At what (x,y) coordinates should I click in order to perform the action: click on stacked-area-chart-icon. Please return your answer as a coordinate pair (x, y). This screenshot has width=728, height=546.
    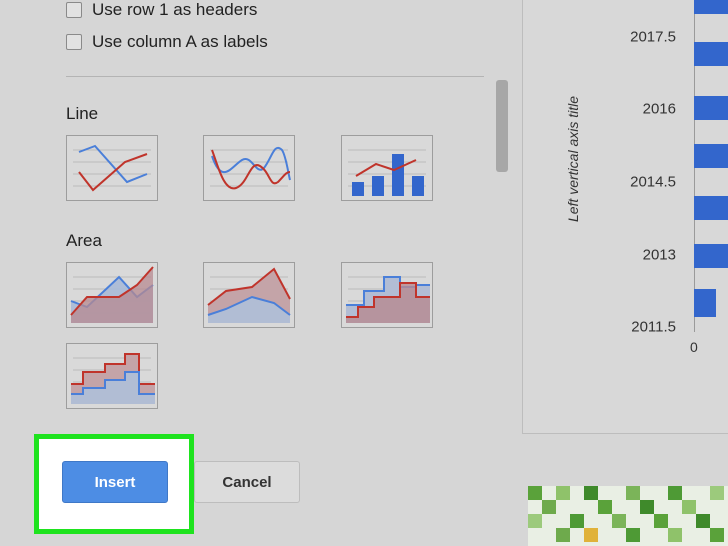
    Looking at the image, I should click on (249, 295).